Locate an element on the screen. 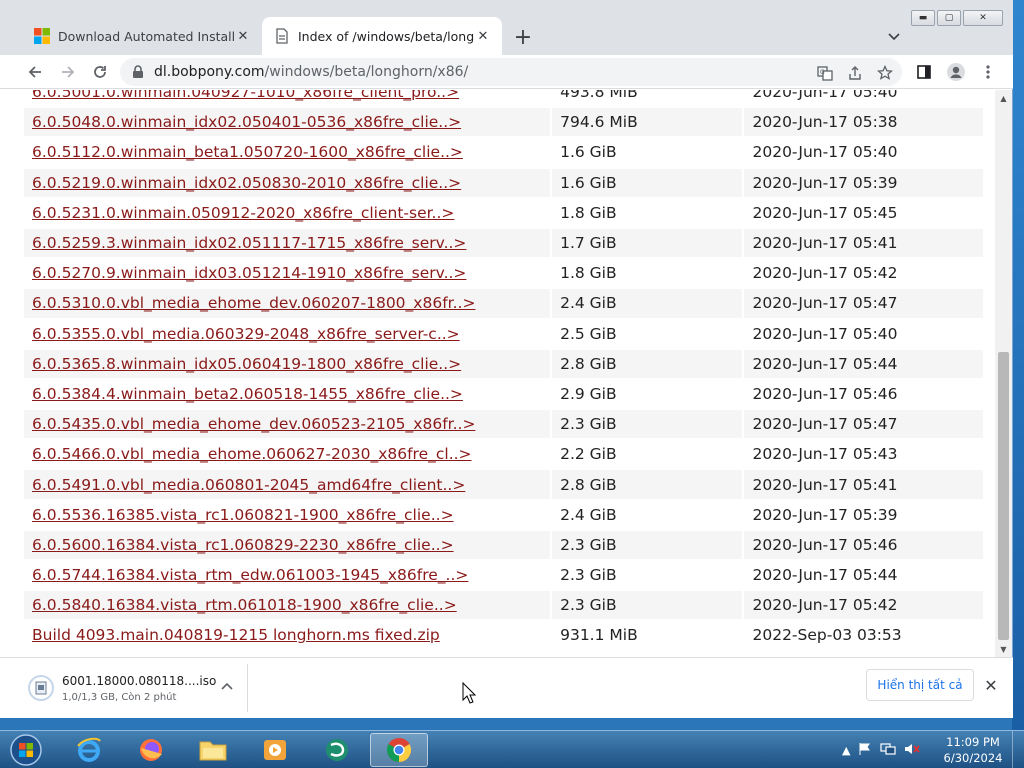 This screenshot has width=1024, height=768. file-date-cell: 2020-Jun-17 05:45 is located at coordinates (863, 212).